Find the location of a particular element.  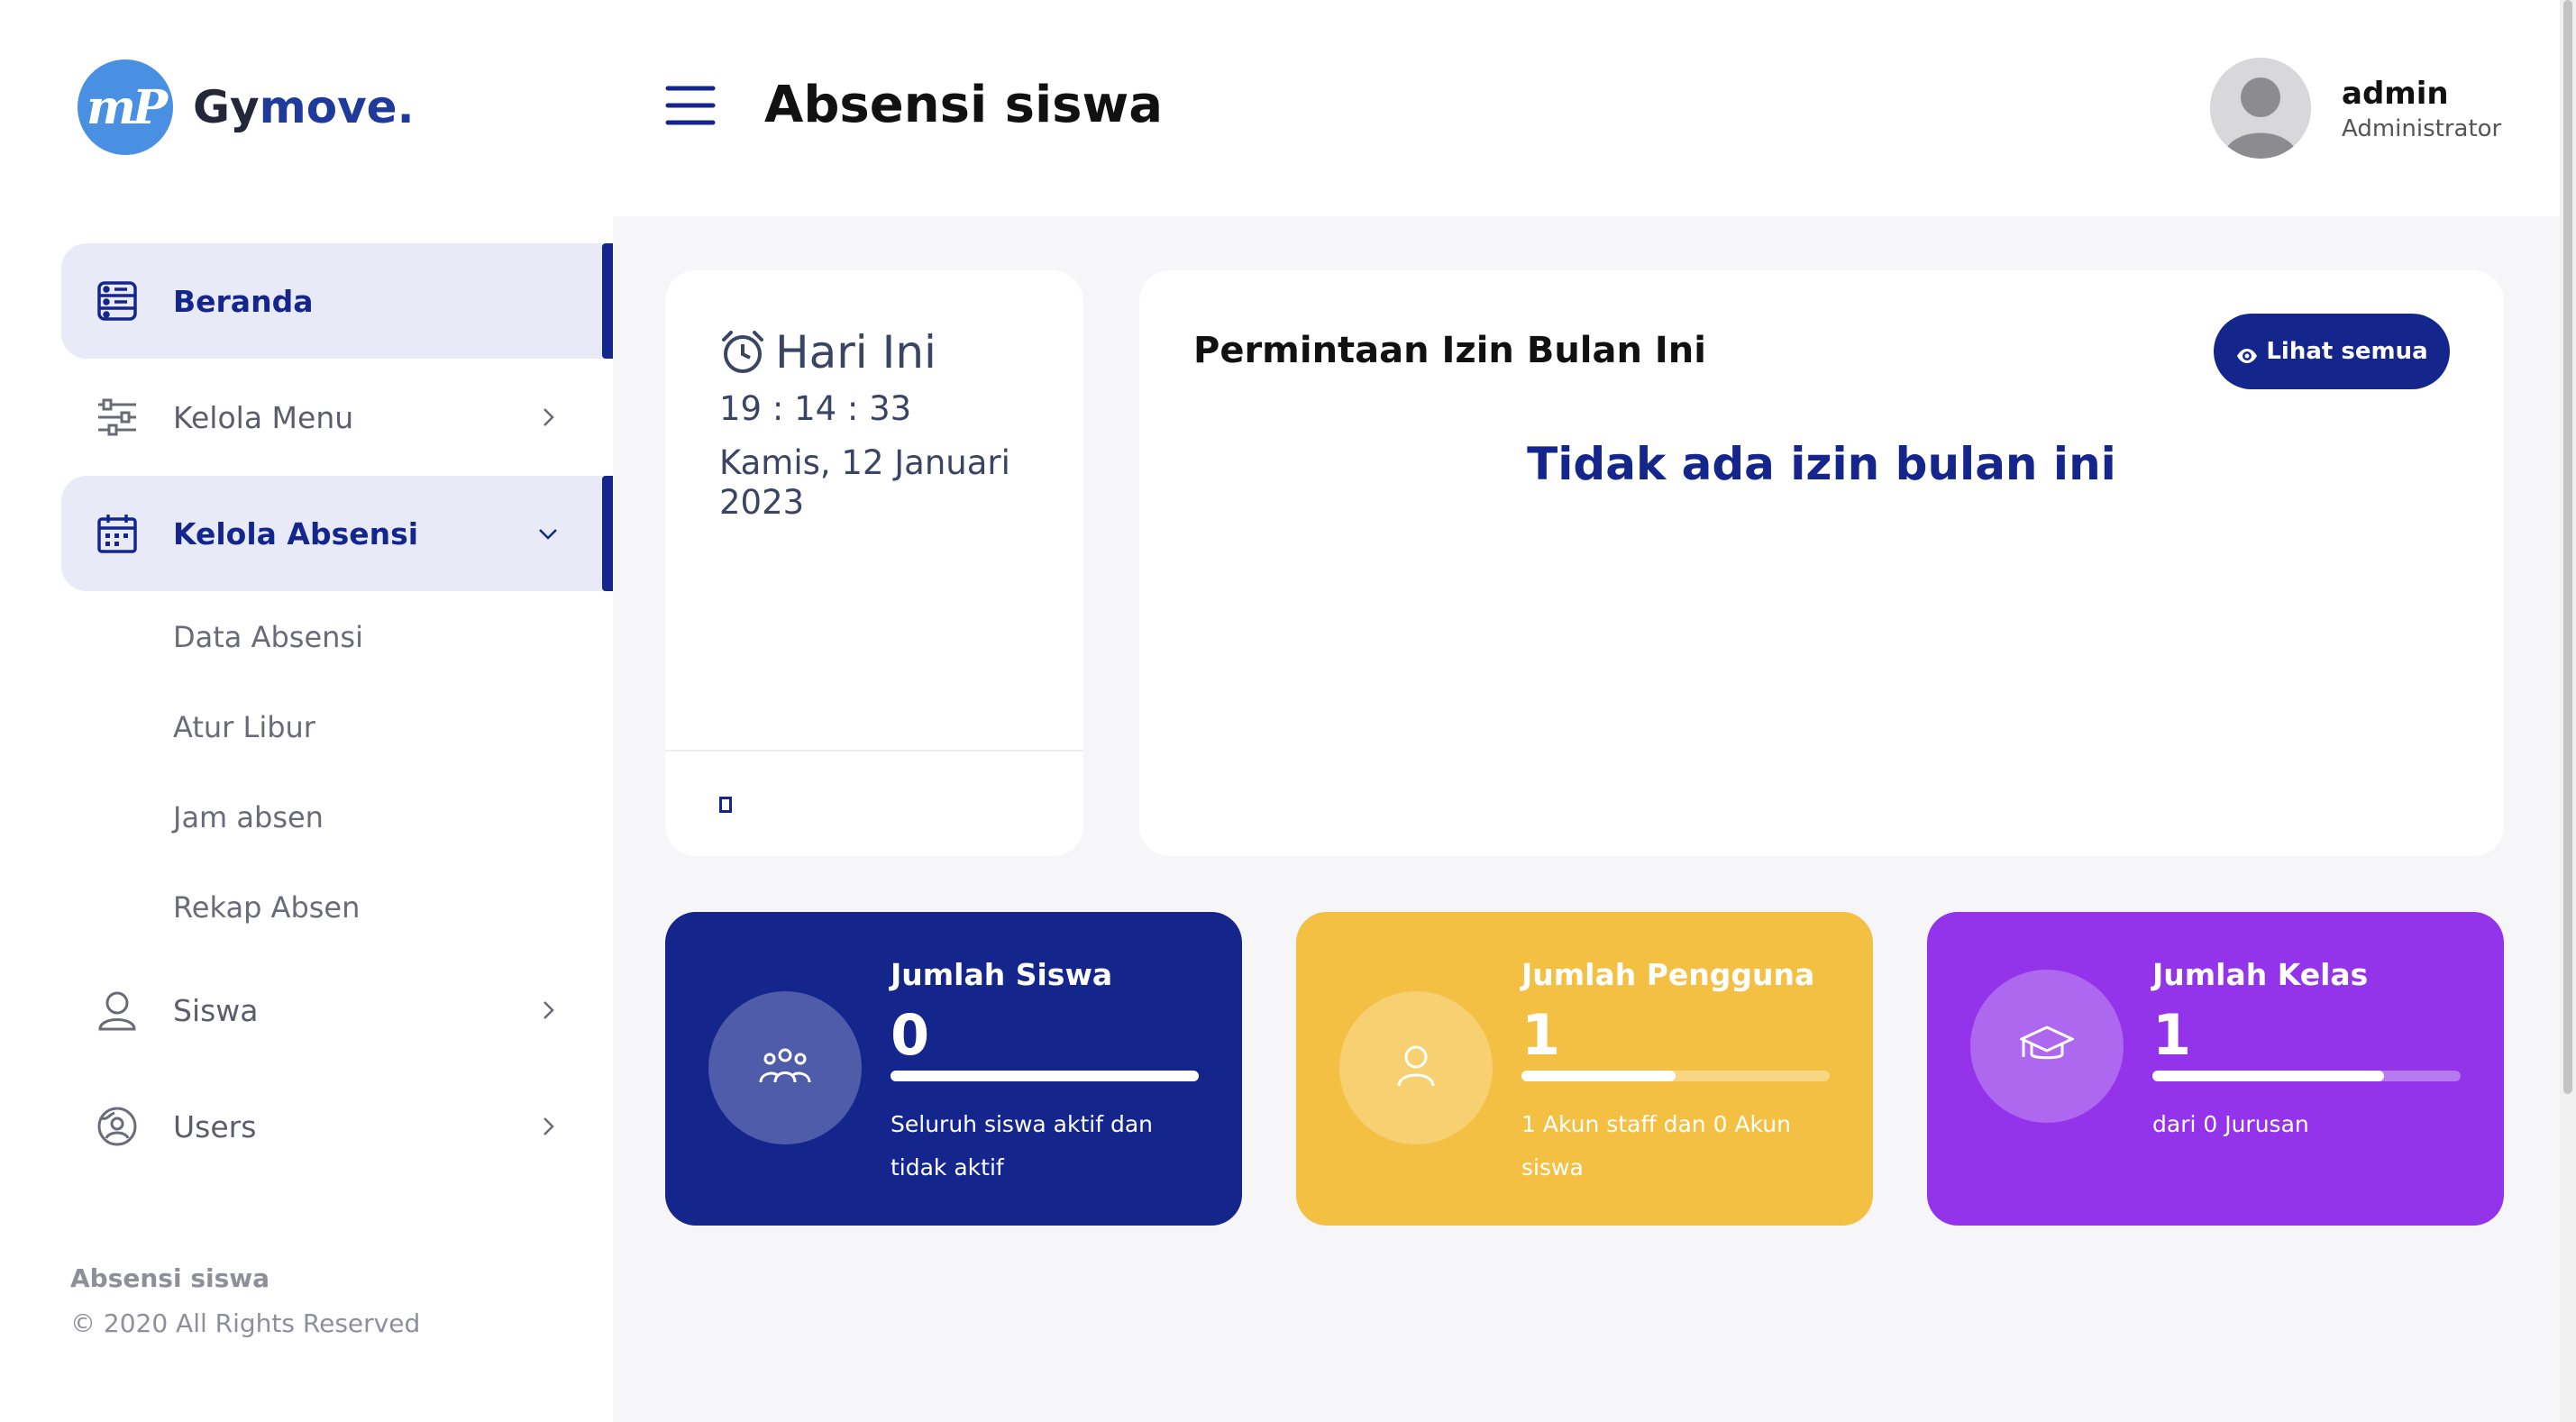

stat-label: Jumlah Kelas is located at coordinates (2260, 975).